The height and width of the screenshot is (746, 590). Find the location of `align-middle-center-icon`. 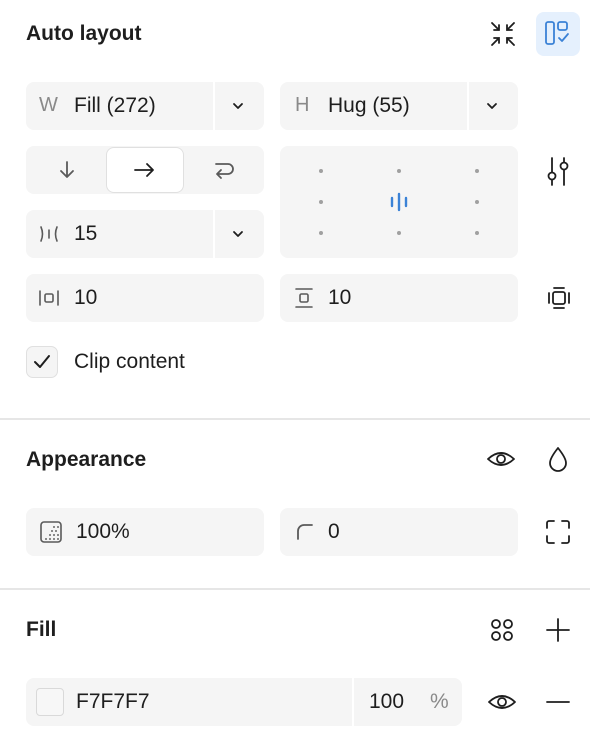

align-middle-center-icon is located at coordinates (399, 202).